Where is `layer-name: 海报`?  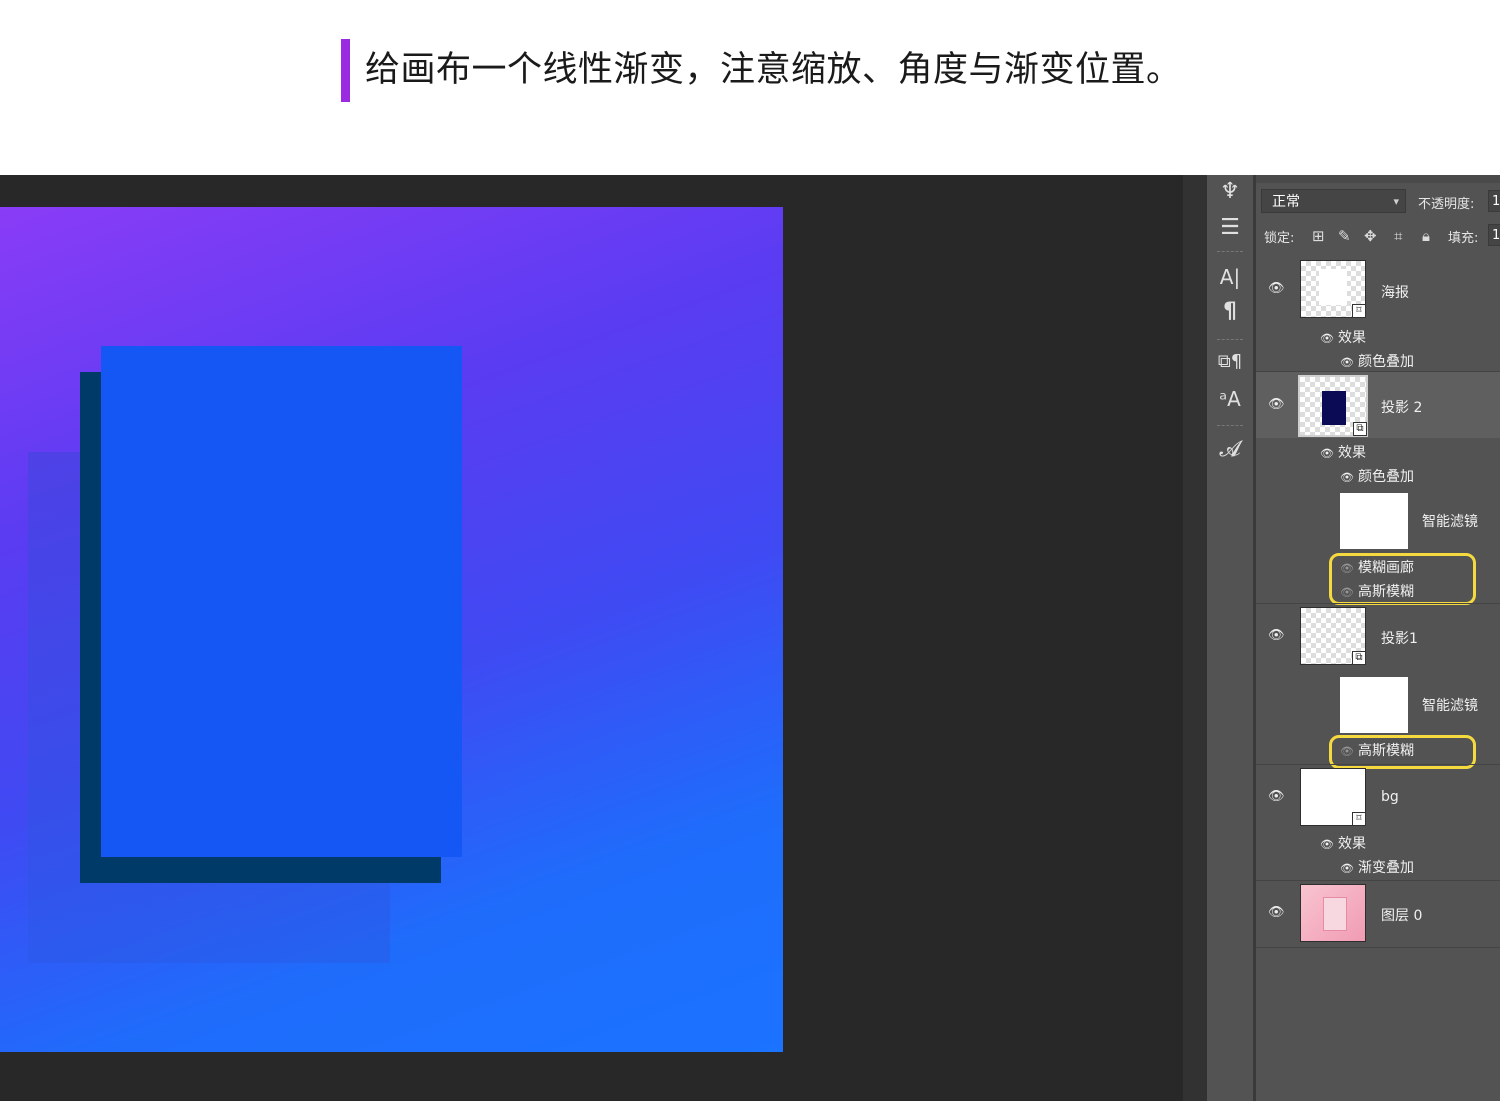 layer-name: 海报 is located at coordinates (1395, 292).